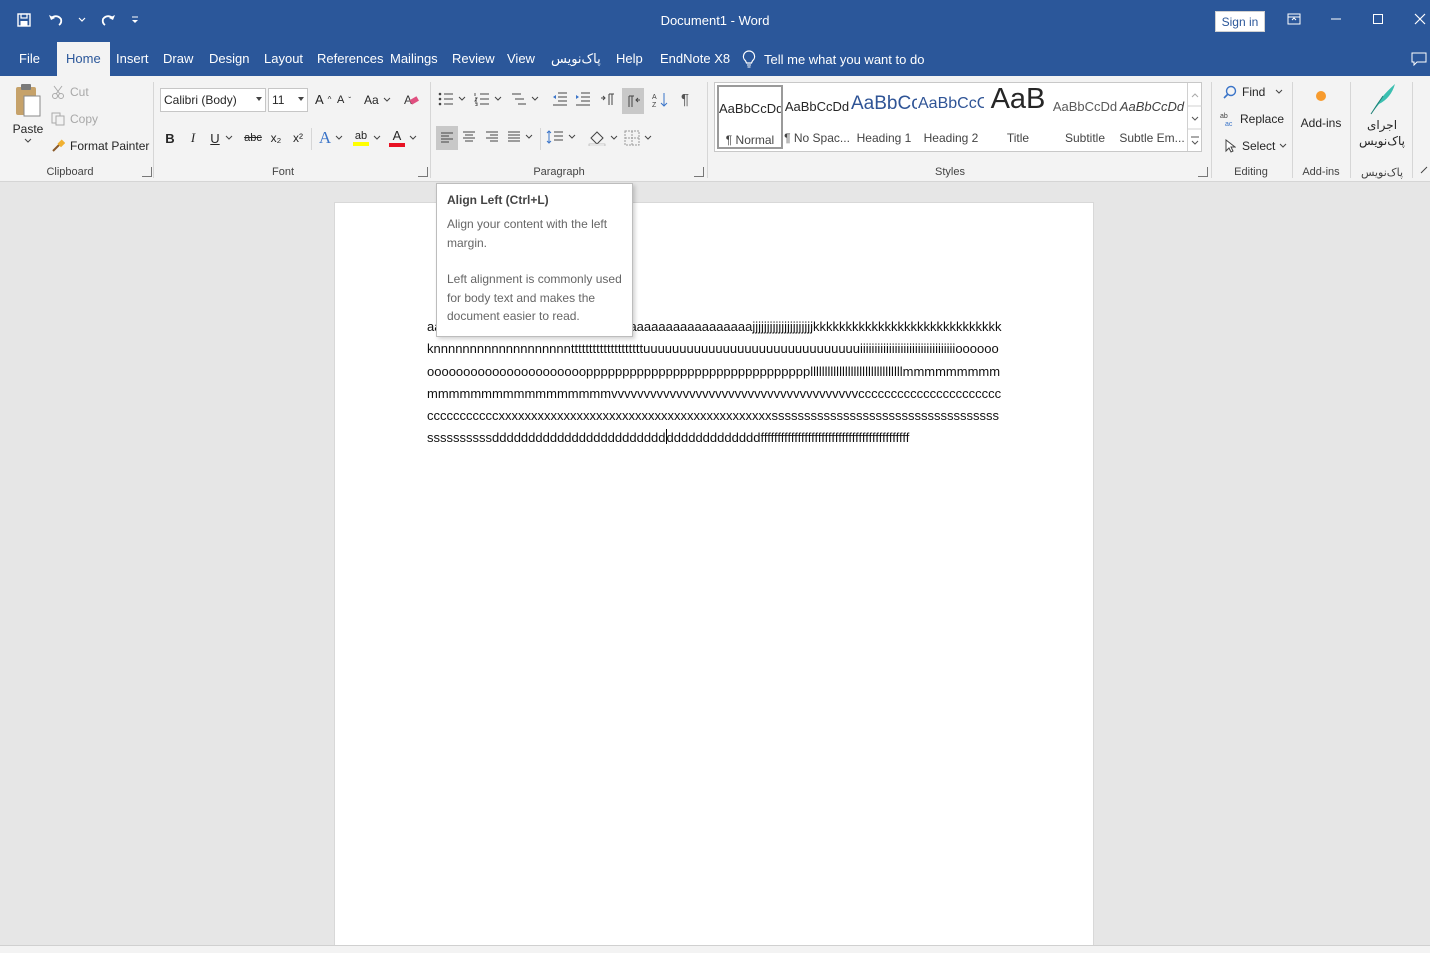 This screenshot has height=953, width=1430. I want to click on close-icon, so click(1418, 19).